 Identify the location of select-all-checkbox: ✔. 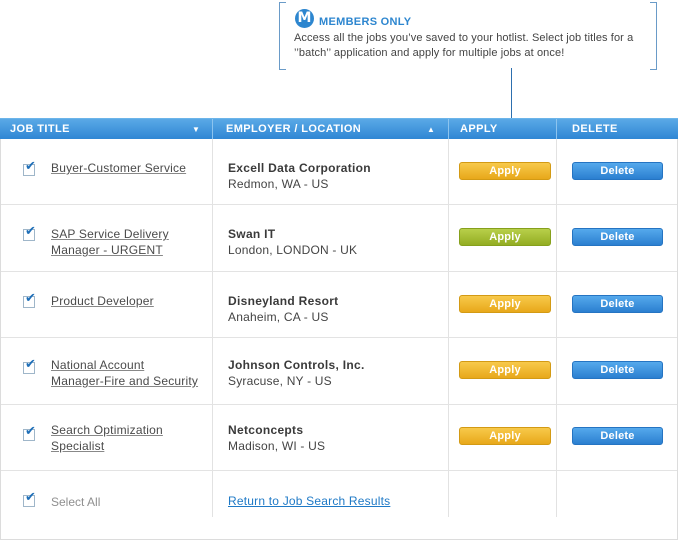
(29, 498).